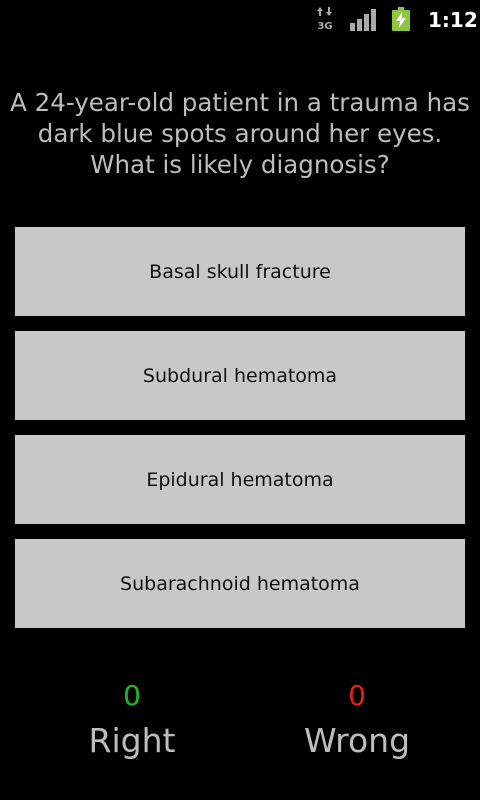 Image resolution: width=480 pixels, height=800 pixels. What do you see at coordinates (357, 740) in the screenshot?
I see `wrong-label: Wrong` at bounding box center [357, 740].